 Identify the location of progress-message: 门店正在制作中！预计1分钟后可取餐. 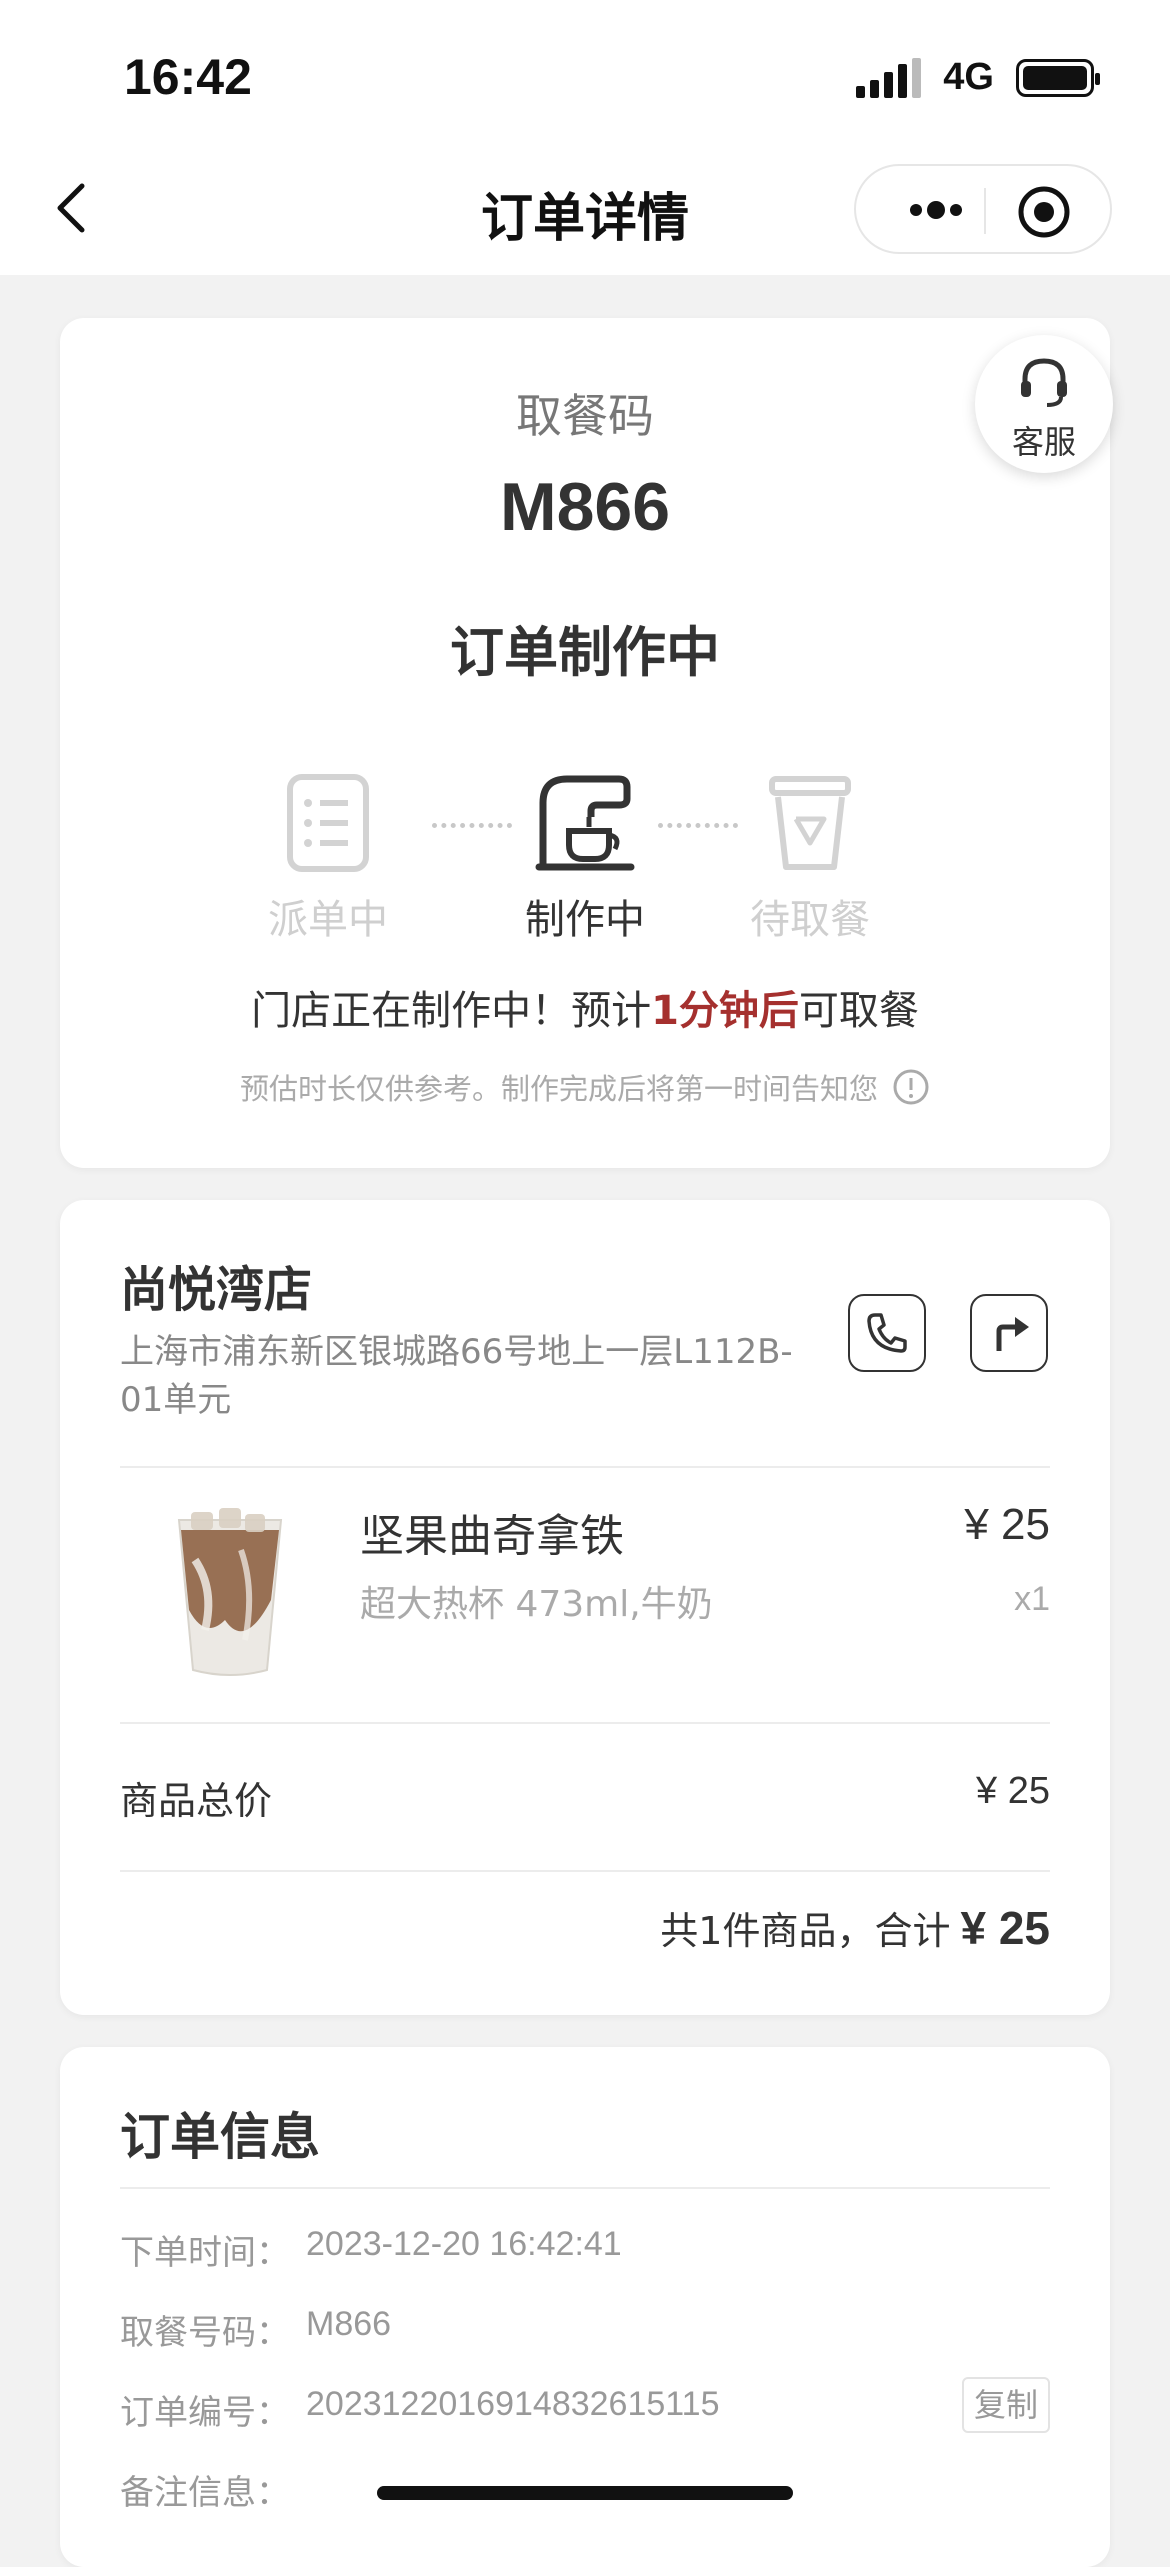
(585, 1007).